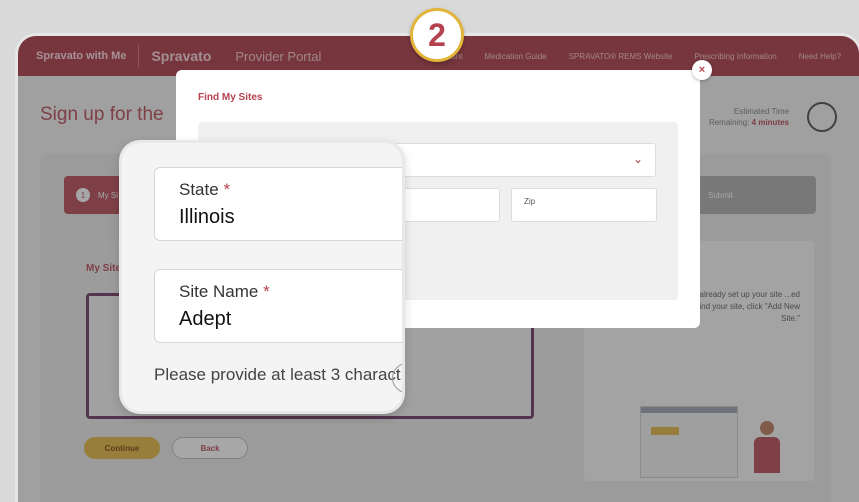  What do you see at coordinates (230, 97) in the screenshot?
I see `modal-title: Find My Sites` at bounding box center [230, 97].